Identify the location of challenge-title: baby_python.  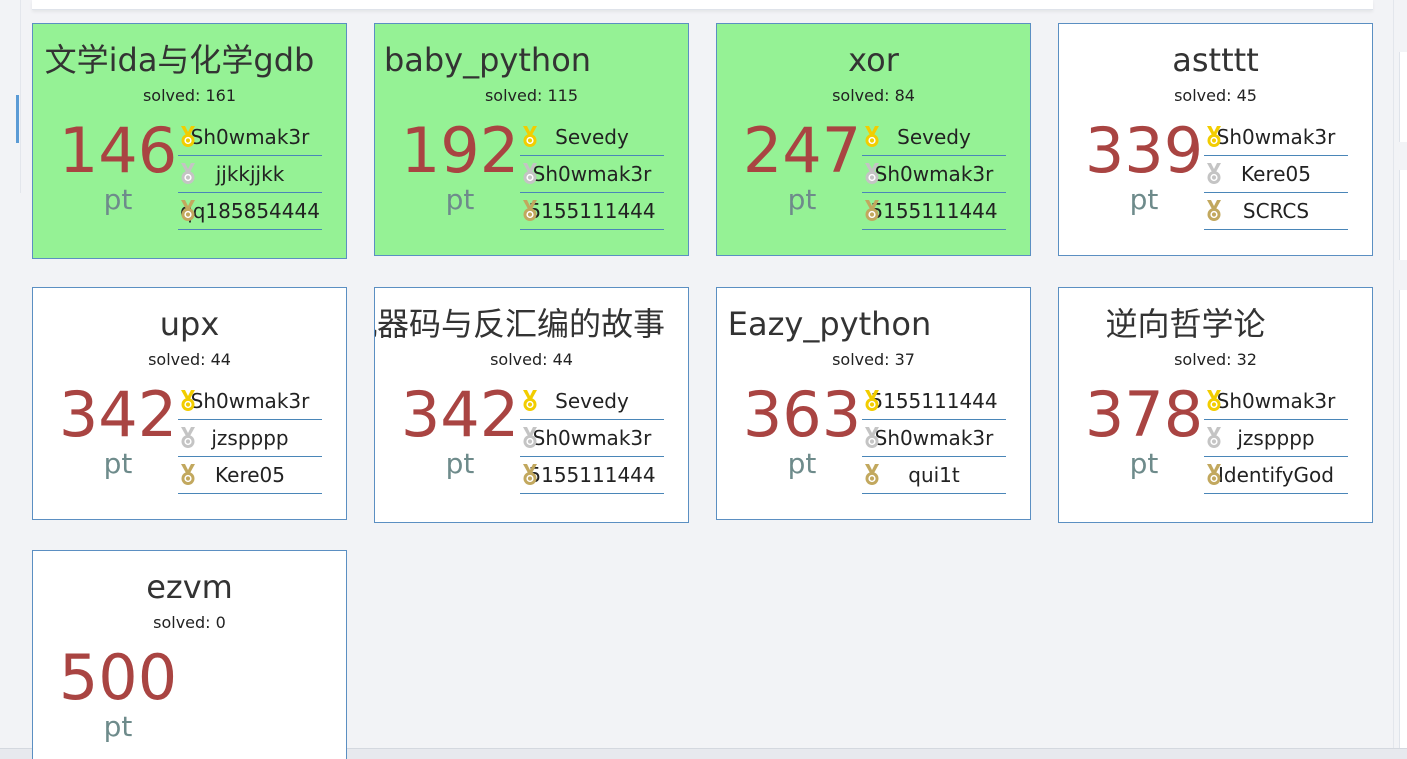
(487, 60).